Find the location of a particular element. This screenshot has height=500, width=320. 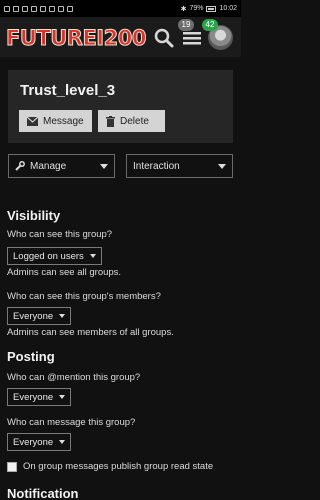

group-card: Trust_level_3 Message Delete is located at coordinates (120, 106).